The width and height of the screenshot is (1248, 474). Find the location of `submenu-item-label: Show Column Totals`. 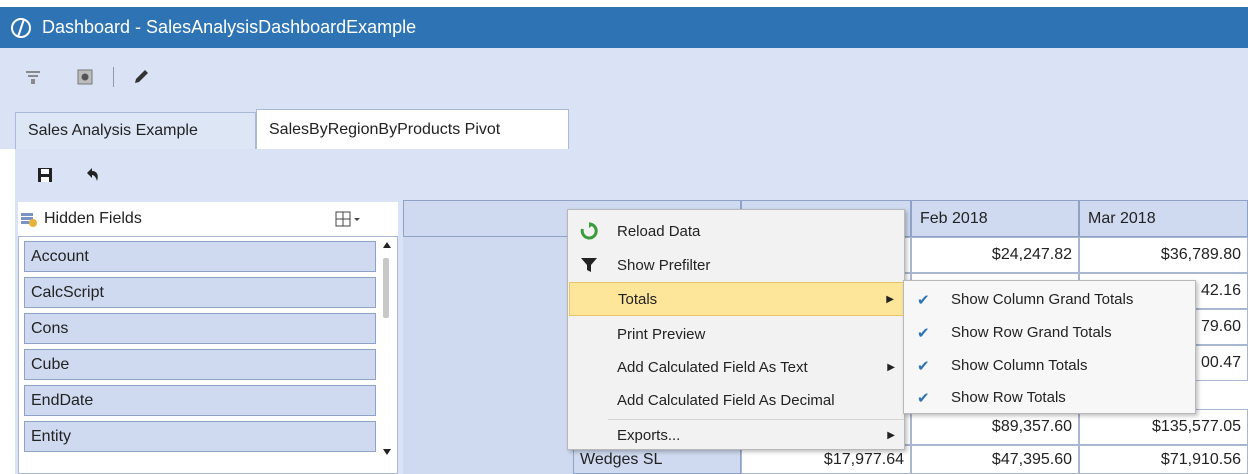

submenu-item-label: Show Column Totals is located at coordinates (1019, 365).